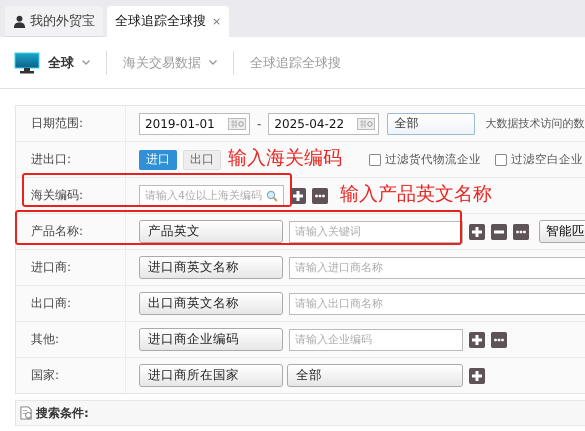 The height and width of the screenshot is (431, 585). What do you see at coordinates (499, 232) in the screenshot?
I see `remove-icon` at bounding box center [499, 232].